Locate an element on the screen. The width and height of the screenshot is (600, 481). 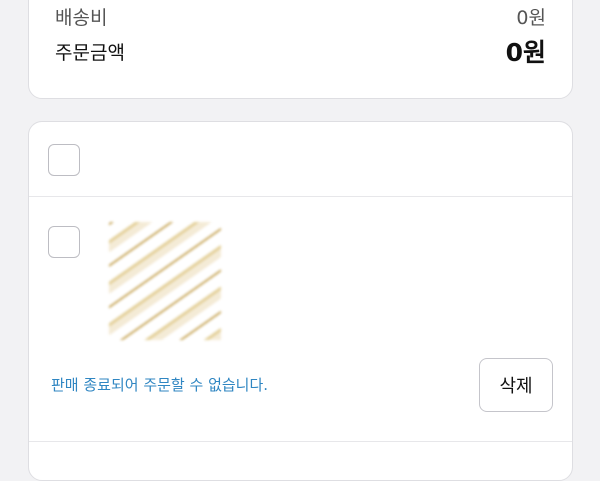
select-seller-checkbox is located at coordinates (64, 160).